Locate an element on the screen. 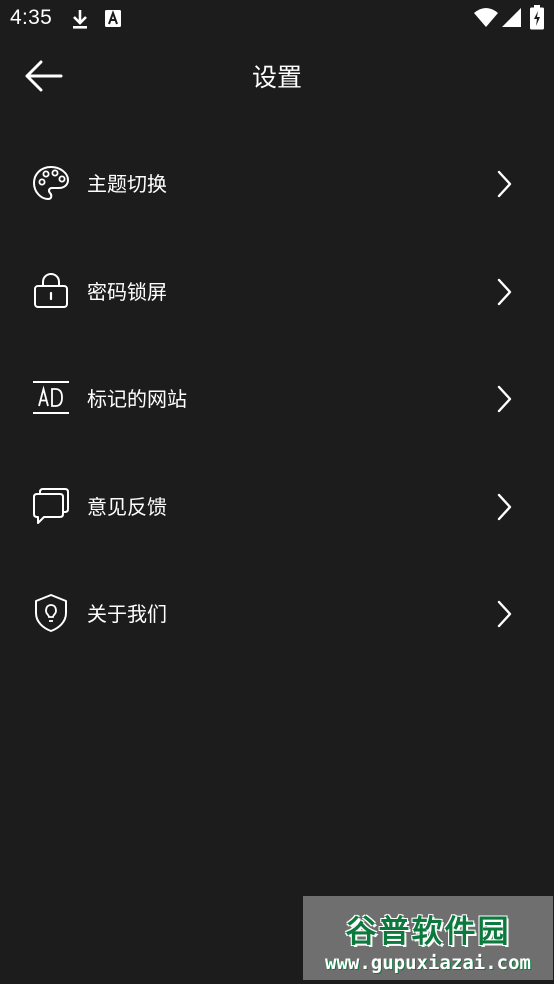  watermark-title: 谷普软件园 is located at coordinates (428, 932).